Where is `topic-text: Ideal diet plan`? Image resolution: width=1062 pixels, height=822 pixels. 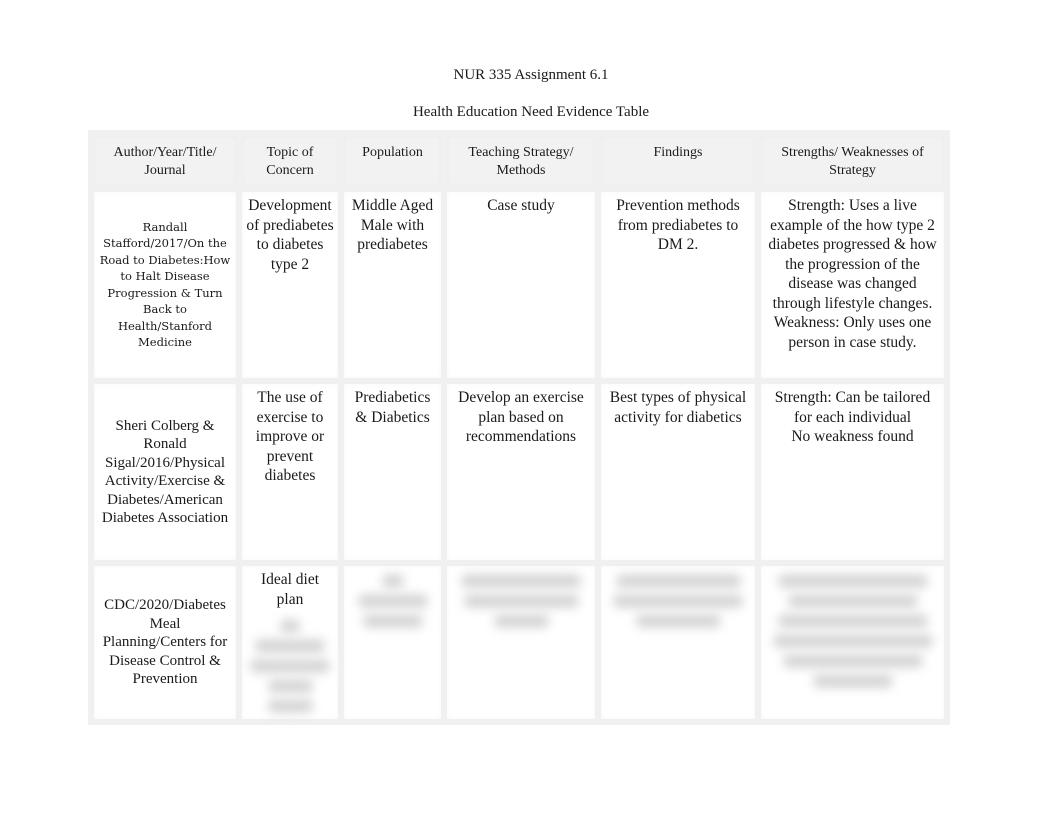 topic-text: Ideal diet plan is located at coordinates (290, 589).